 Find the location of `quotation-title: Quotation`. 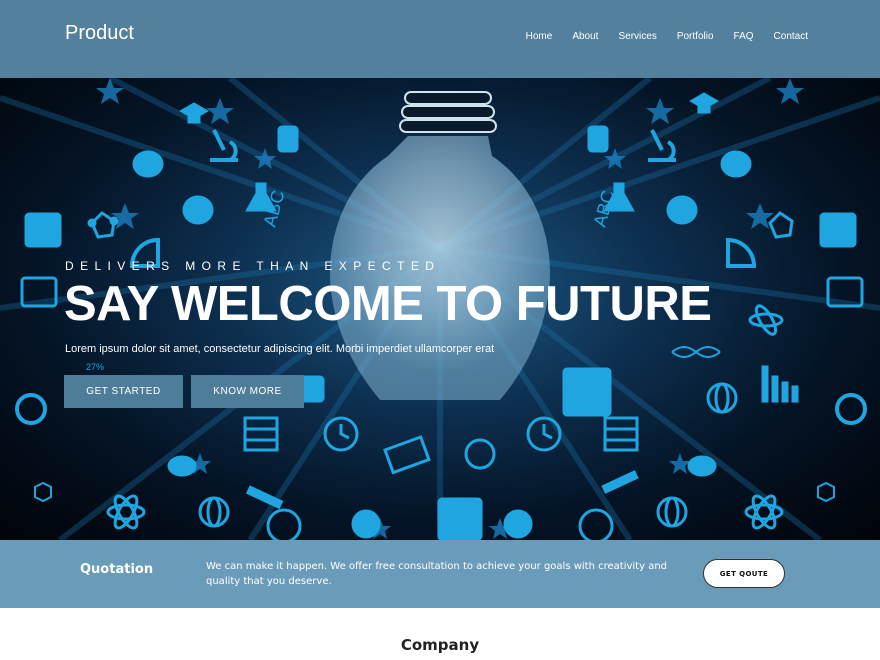

quotation-title: Quotation is located at coordinates (117, 569).